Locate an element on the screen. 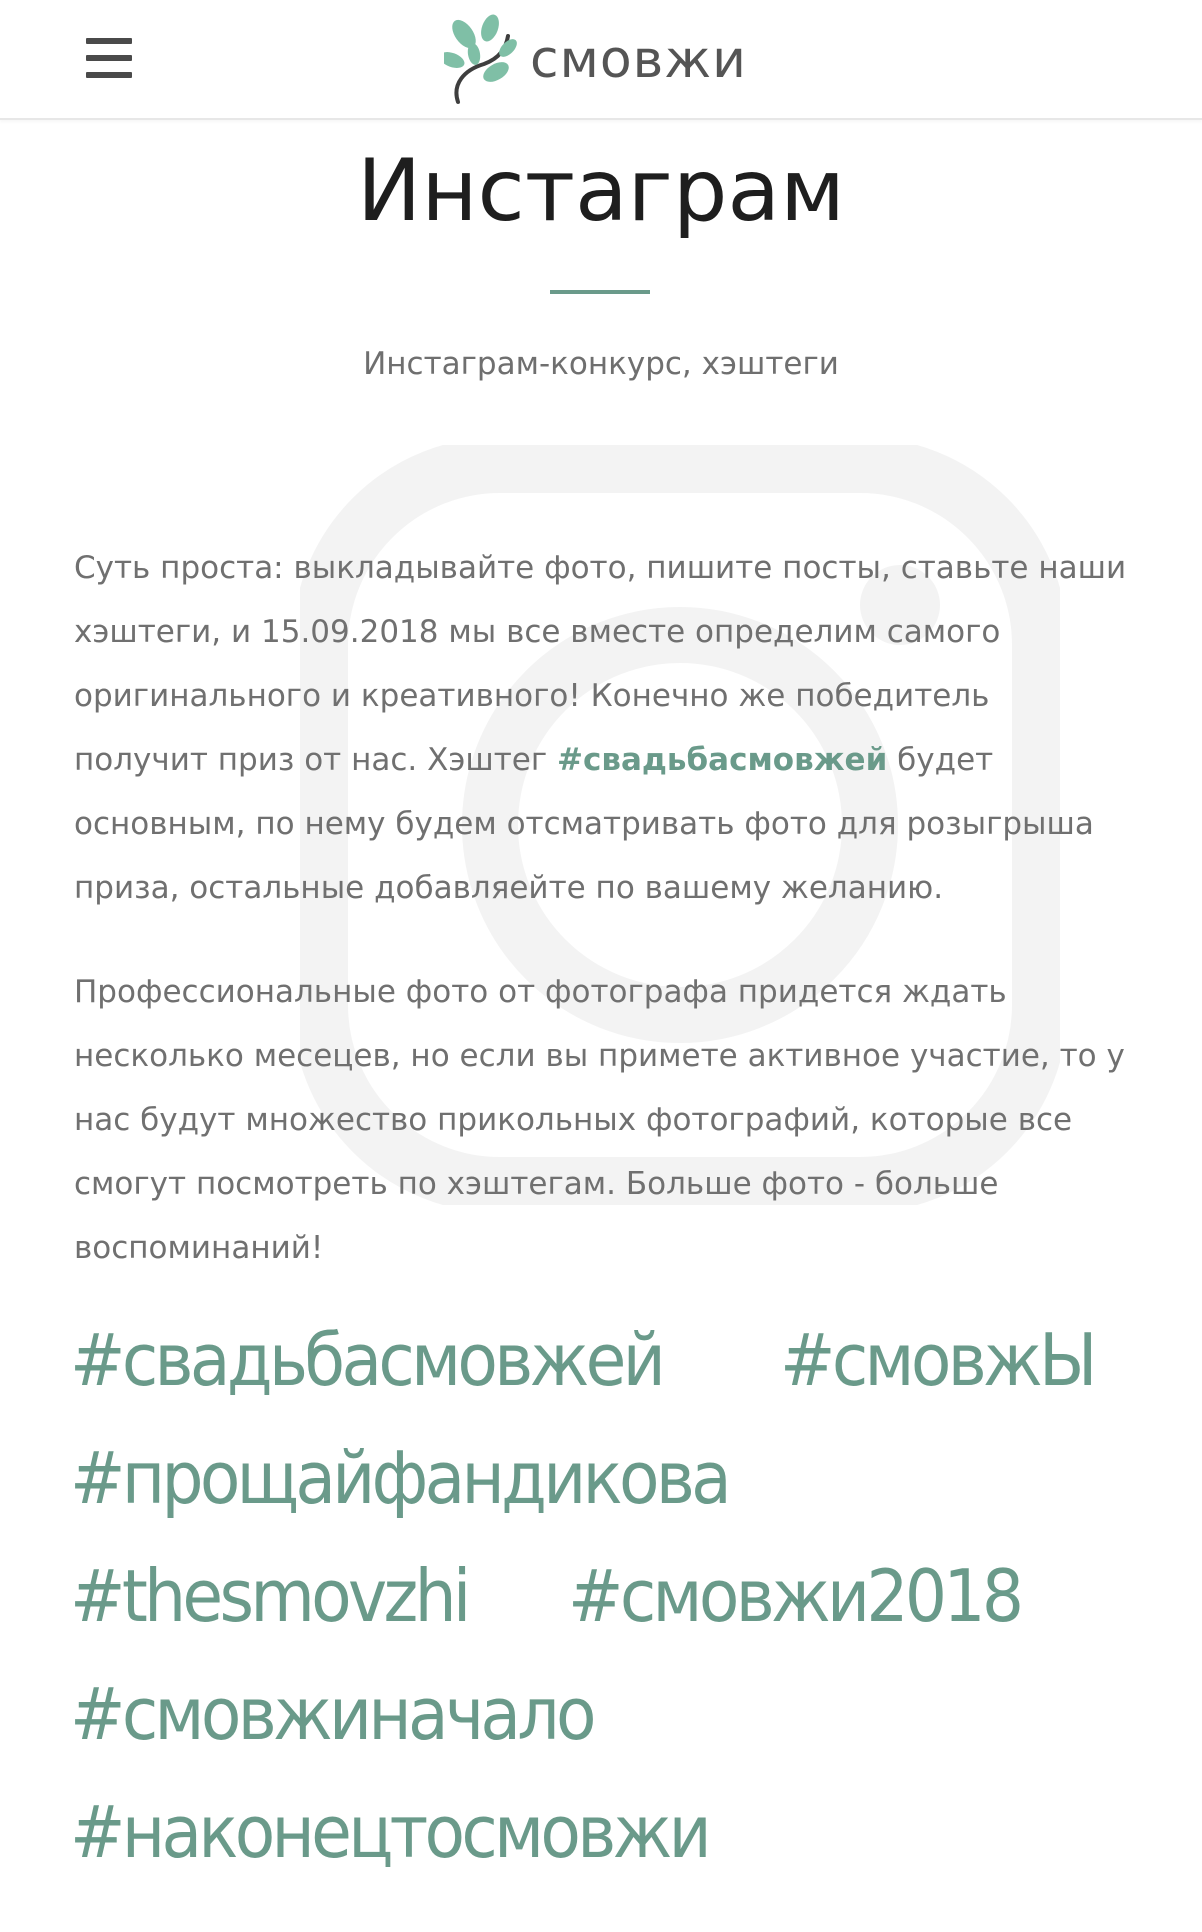 The height and width of the screenshot is (1932, 1202). page-subtitle: Инстаграм-конкурс, хэштеги is located at coordinates (601, 364).